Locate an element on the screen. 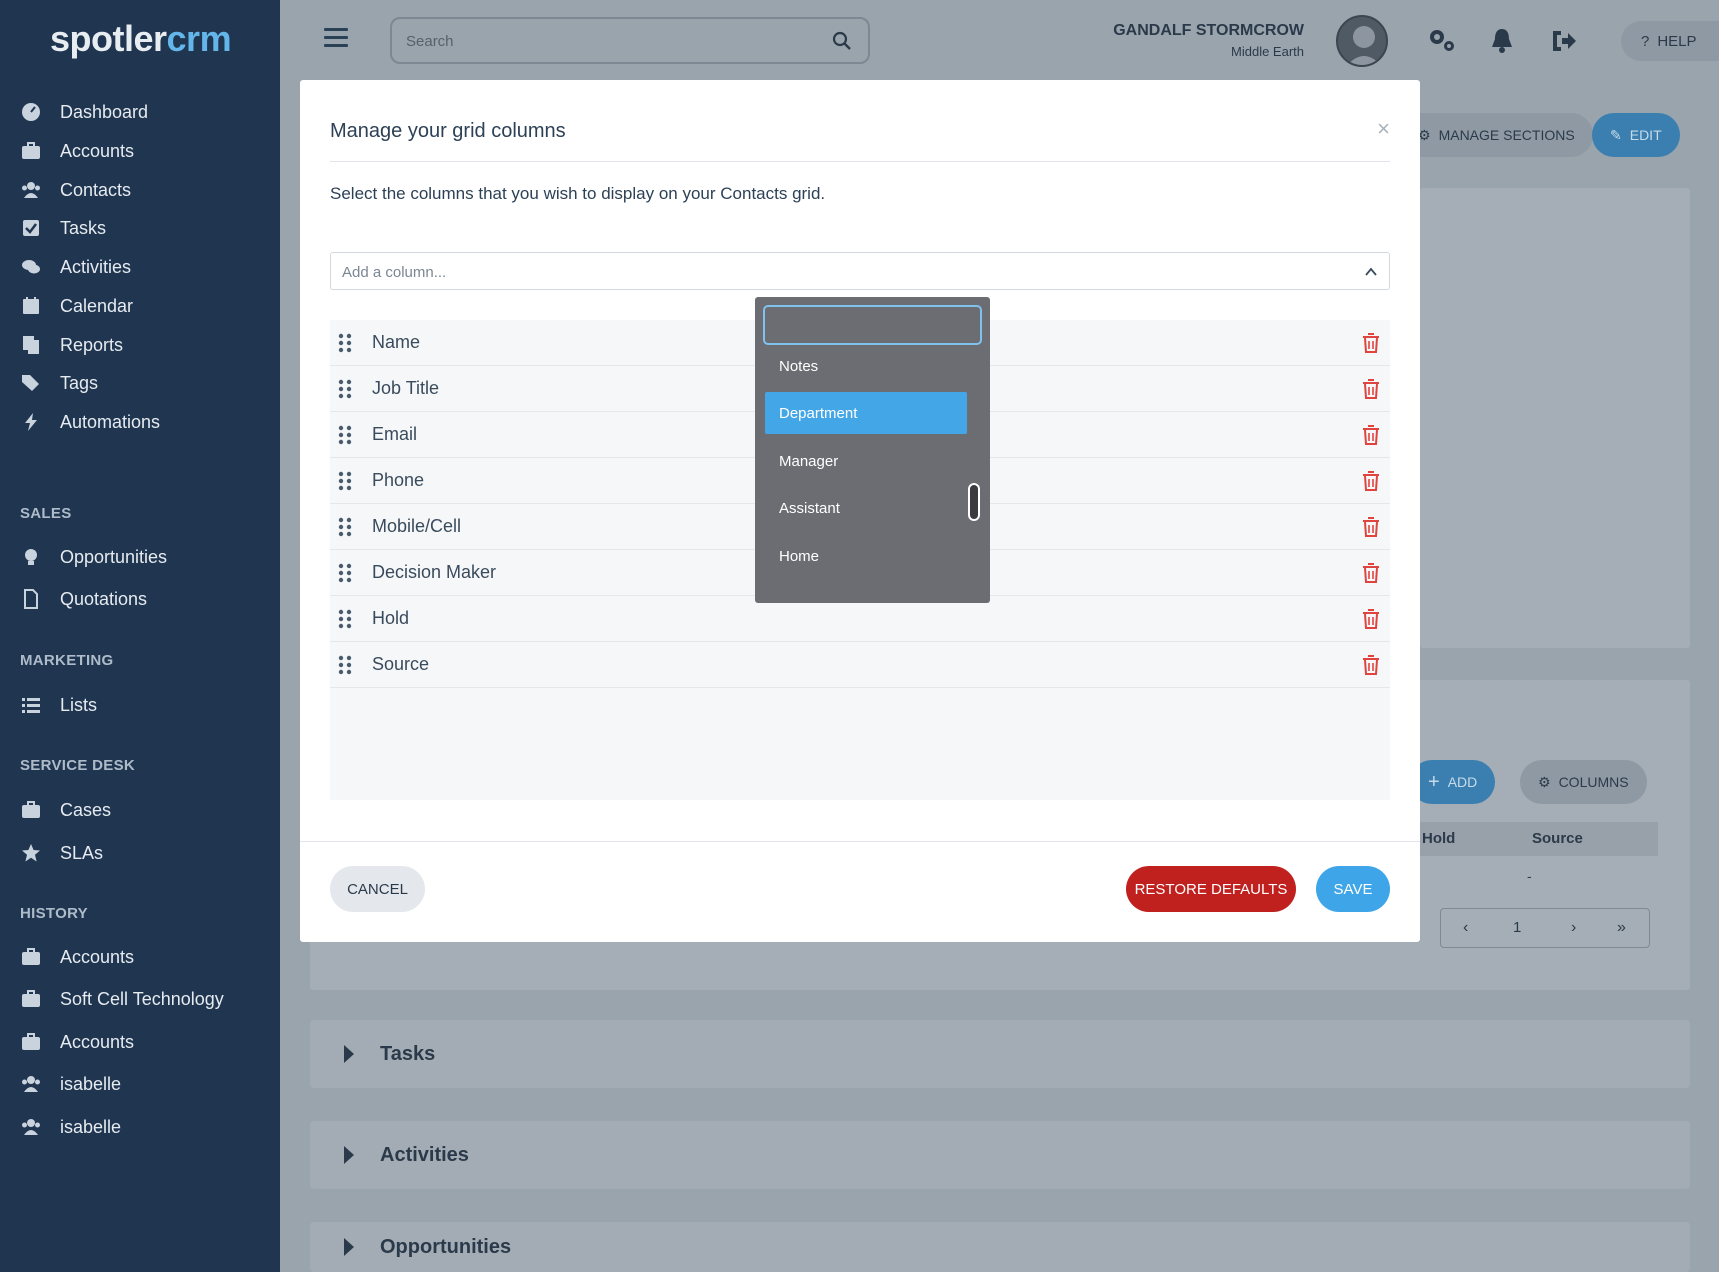 Image resolution: width=1719 pixels, height=1272 pixels. sidebar-item-opportunities: Opportunities is located at coordinates (93, 557).